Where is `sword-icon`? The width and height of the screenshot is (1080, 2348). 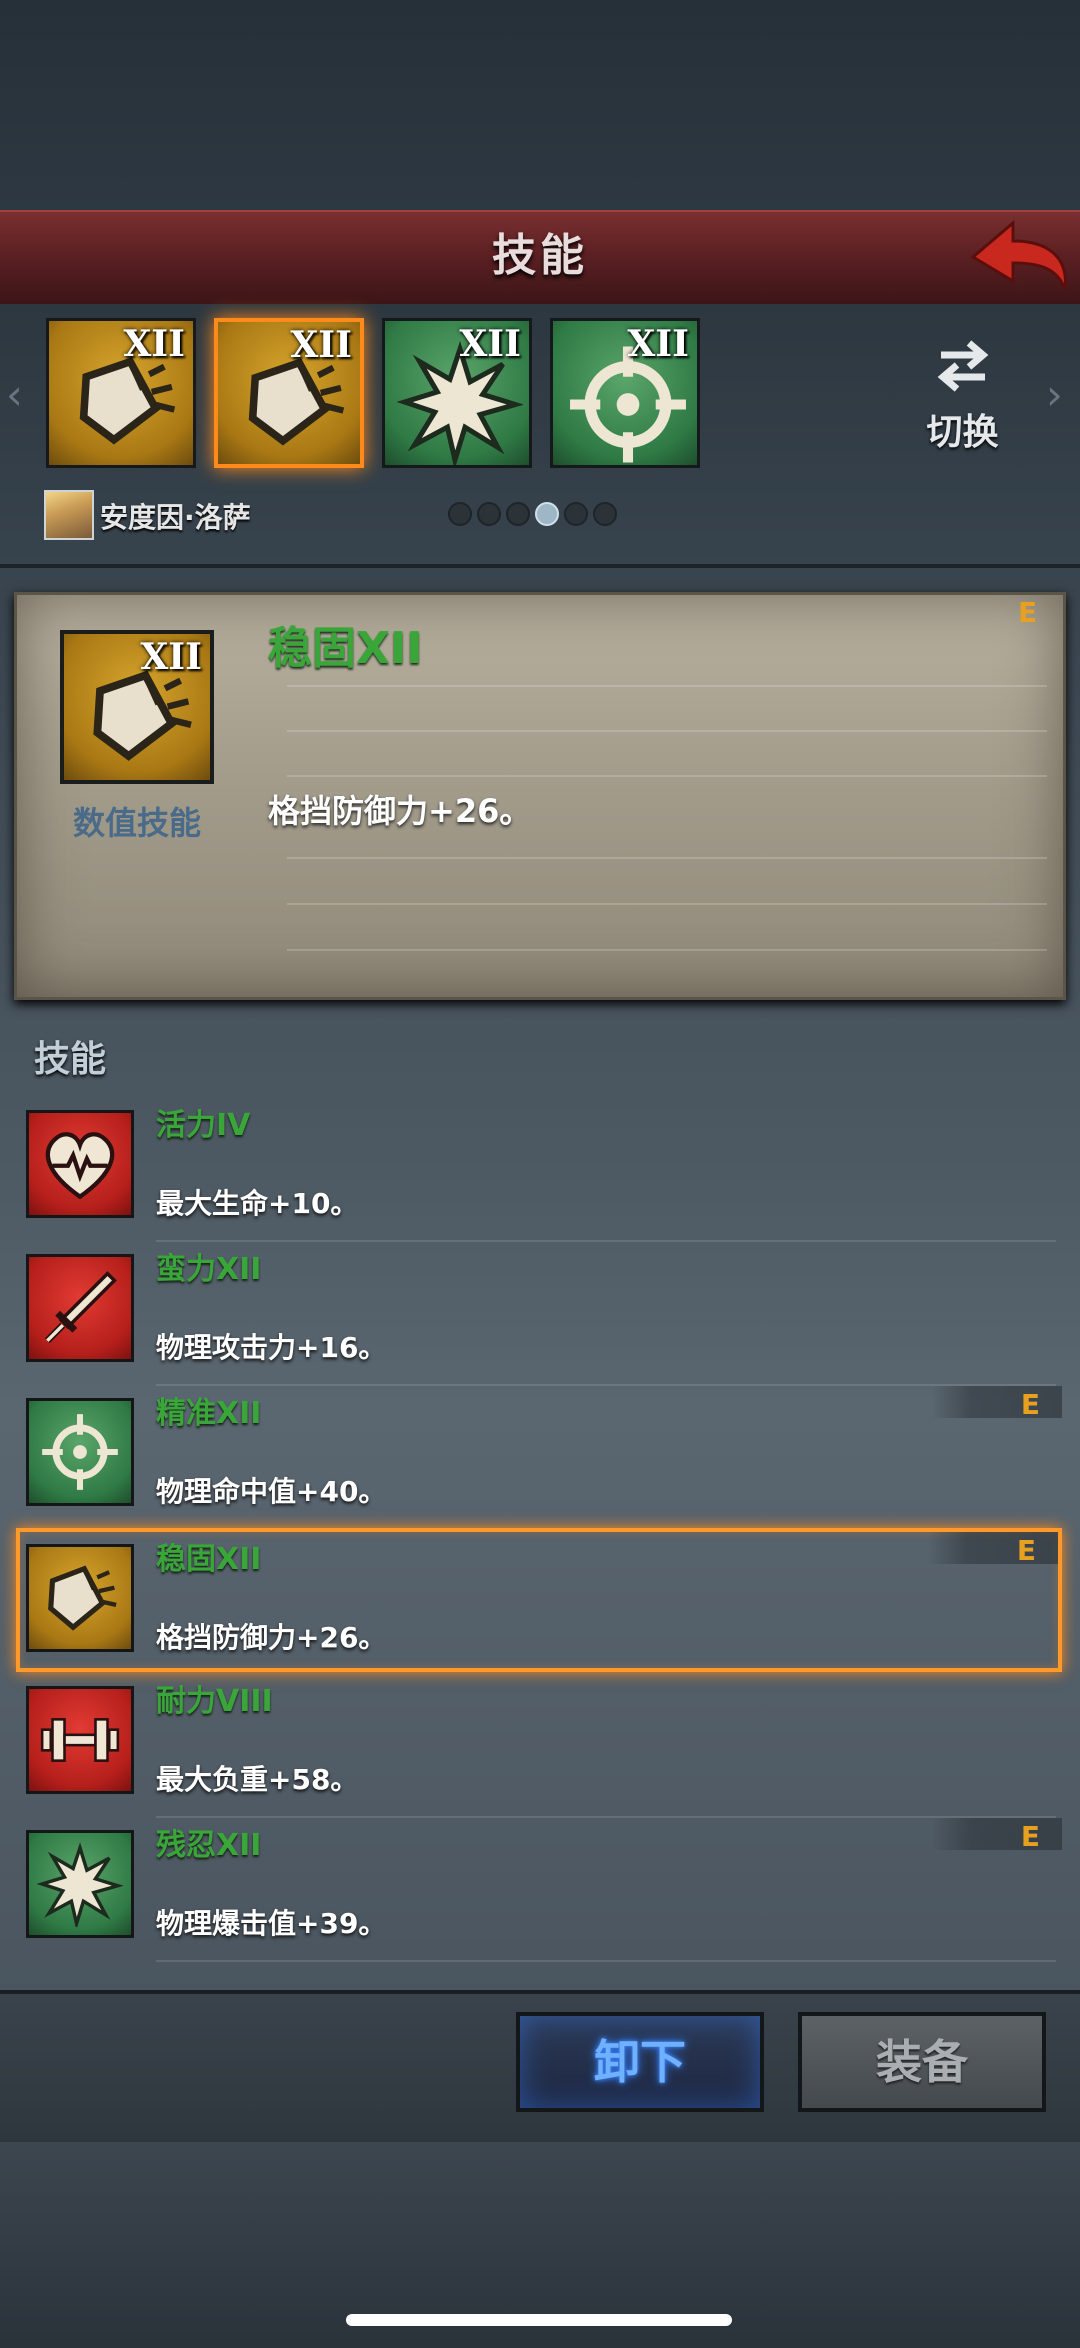
sword-icon is located at coordinates (80, 1307).